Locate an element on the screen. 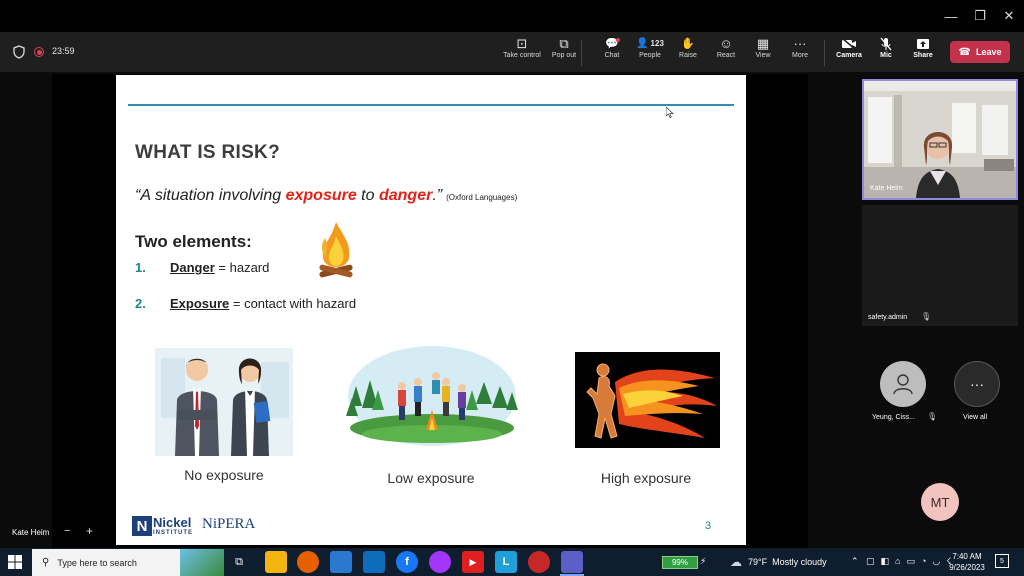 The width and height of the screenshot is (1024, 576). list-number: 2. is located at coordinates (140, 303).